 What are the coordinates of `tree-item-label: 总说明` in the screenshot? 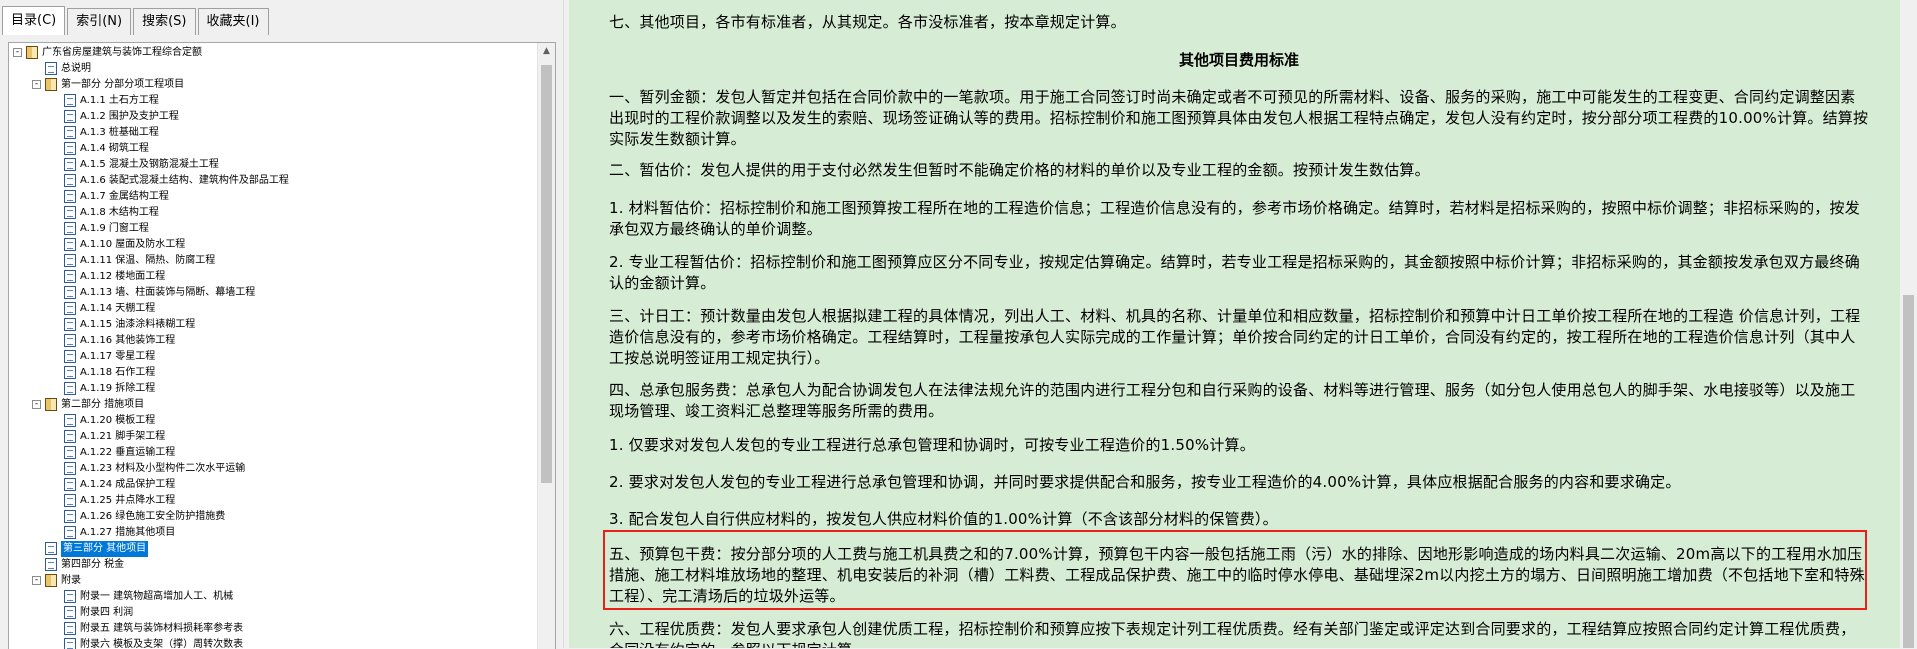 It's located at (76, 68).